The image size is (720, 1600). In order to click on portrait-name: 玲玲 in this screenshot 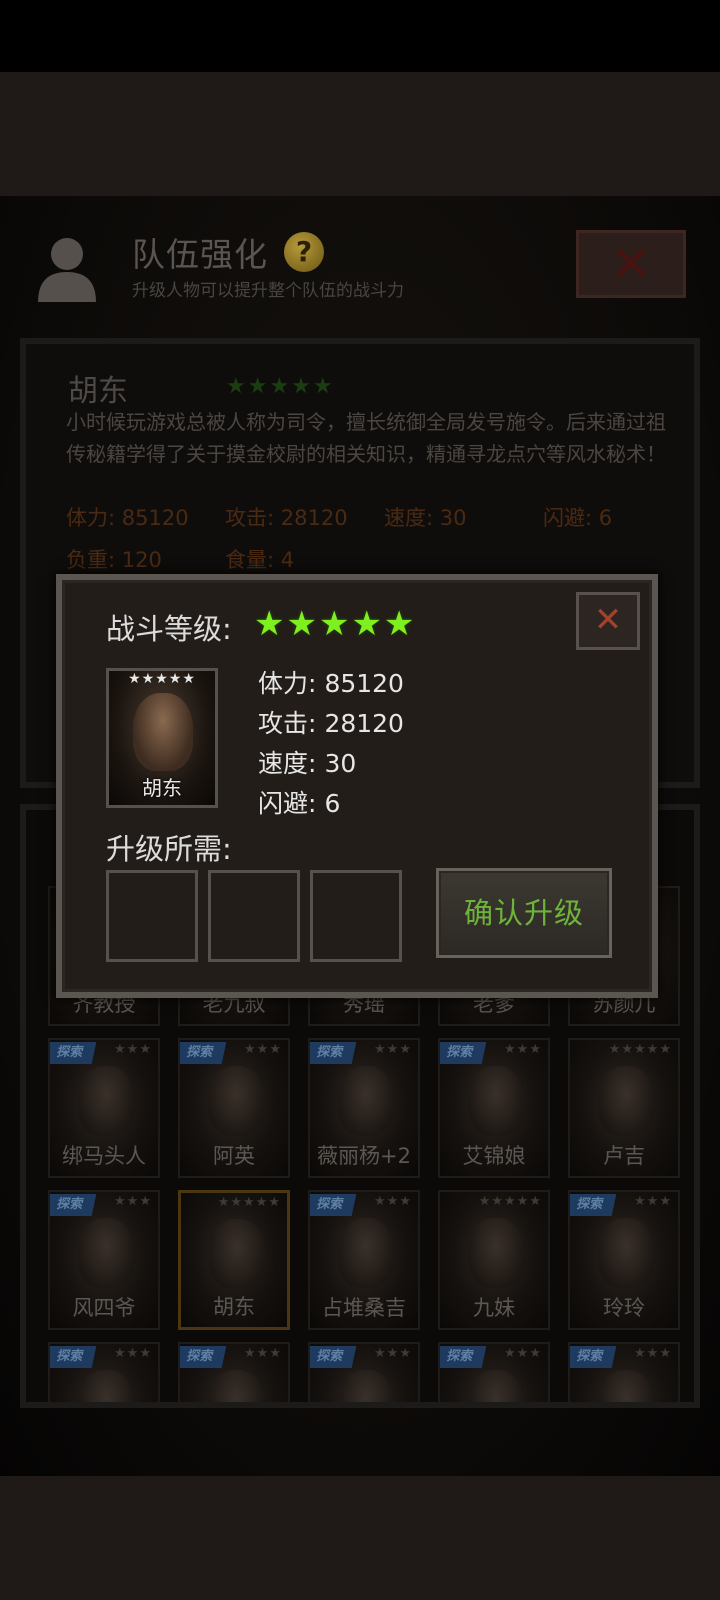, I will do `click(624, 1308)`.